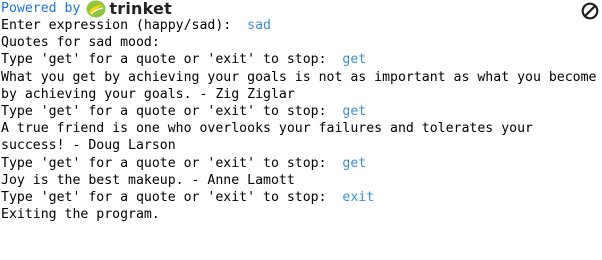 The height and width of the screenshot is (260, 602). I want to click on console-text: Exiting the program., so click(80, 215).